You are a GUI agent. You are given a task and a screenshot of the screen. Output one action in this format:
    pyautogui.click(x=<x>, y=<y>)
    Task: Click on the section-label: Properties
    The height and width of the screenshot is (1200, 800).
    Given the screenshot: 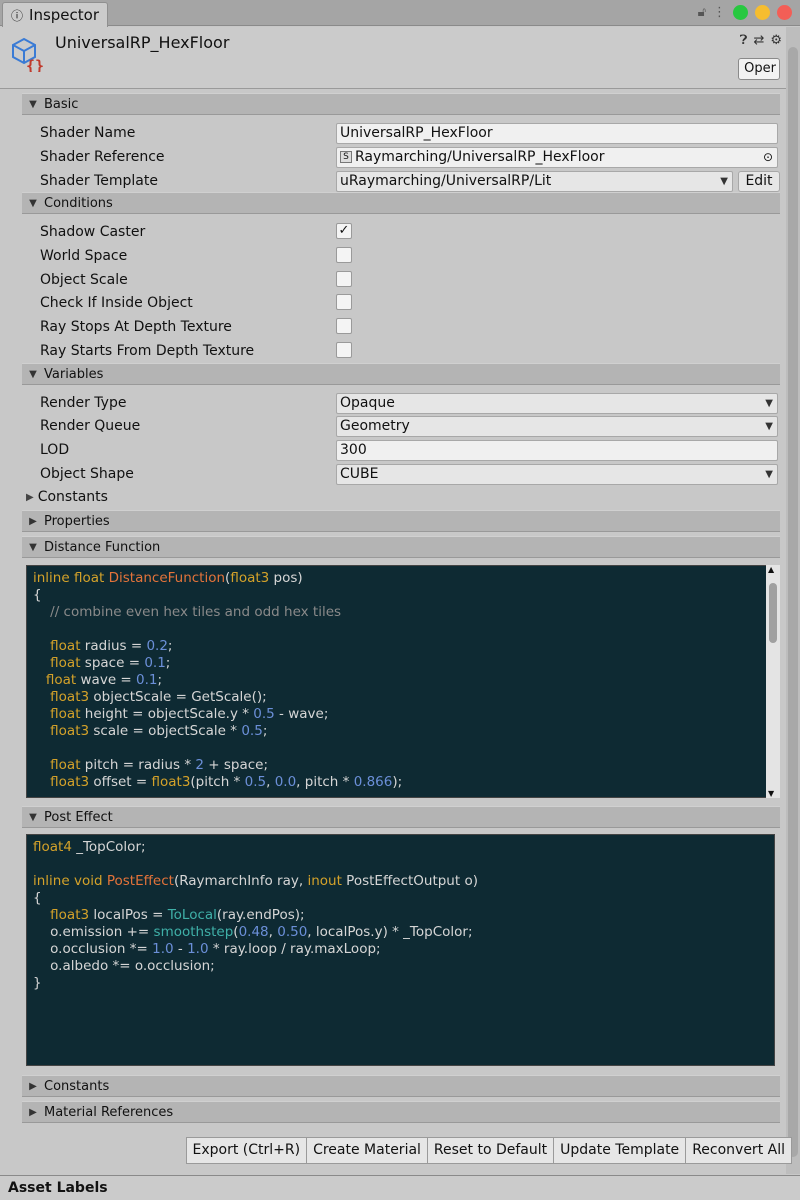 What is the action you would take?
    pyautogui.click(x=77, y=521)
    